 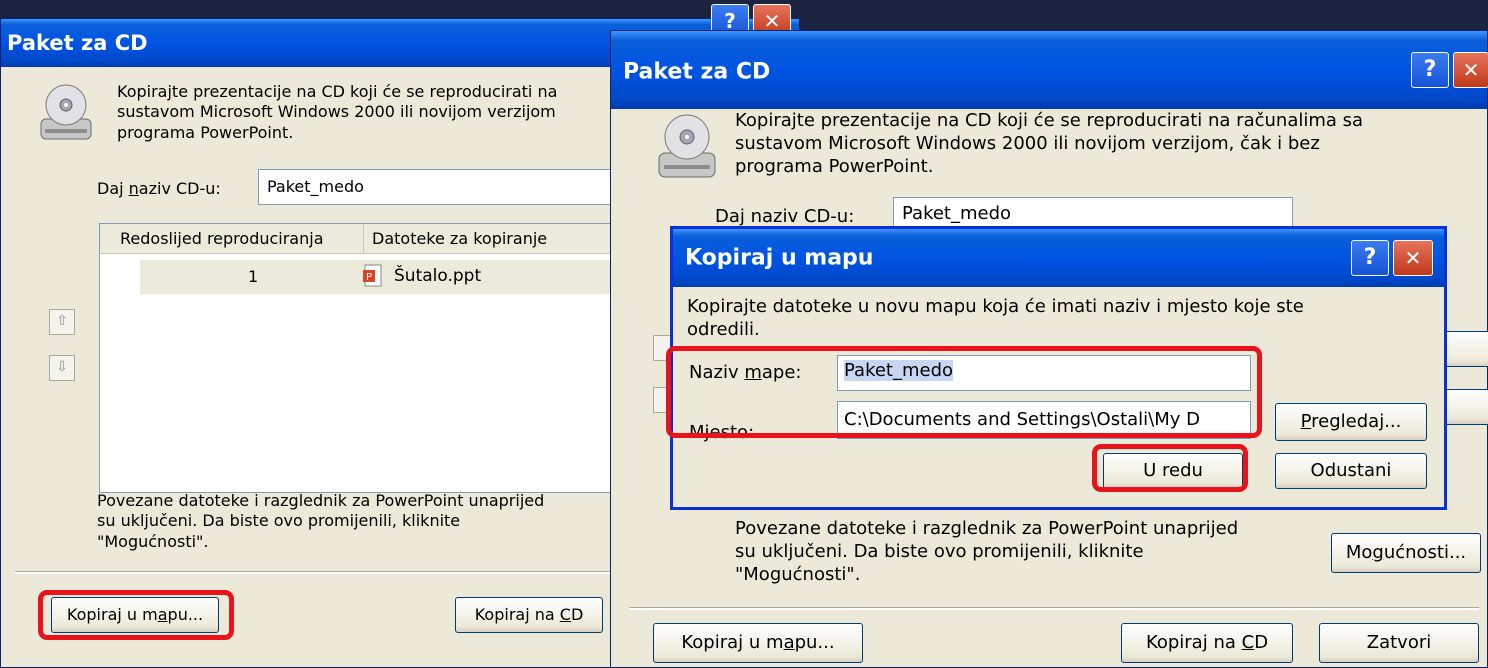 I want to click on table-row: 1 P Šutalo.ppt, so click(x=380, y=277).